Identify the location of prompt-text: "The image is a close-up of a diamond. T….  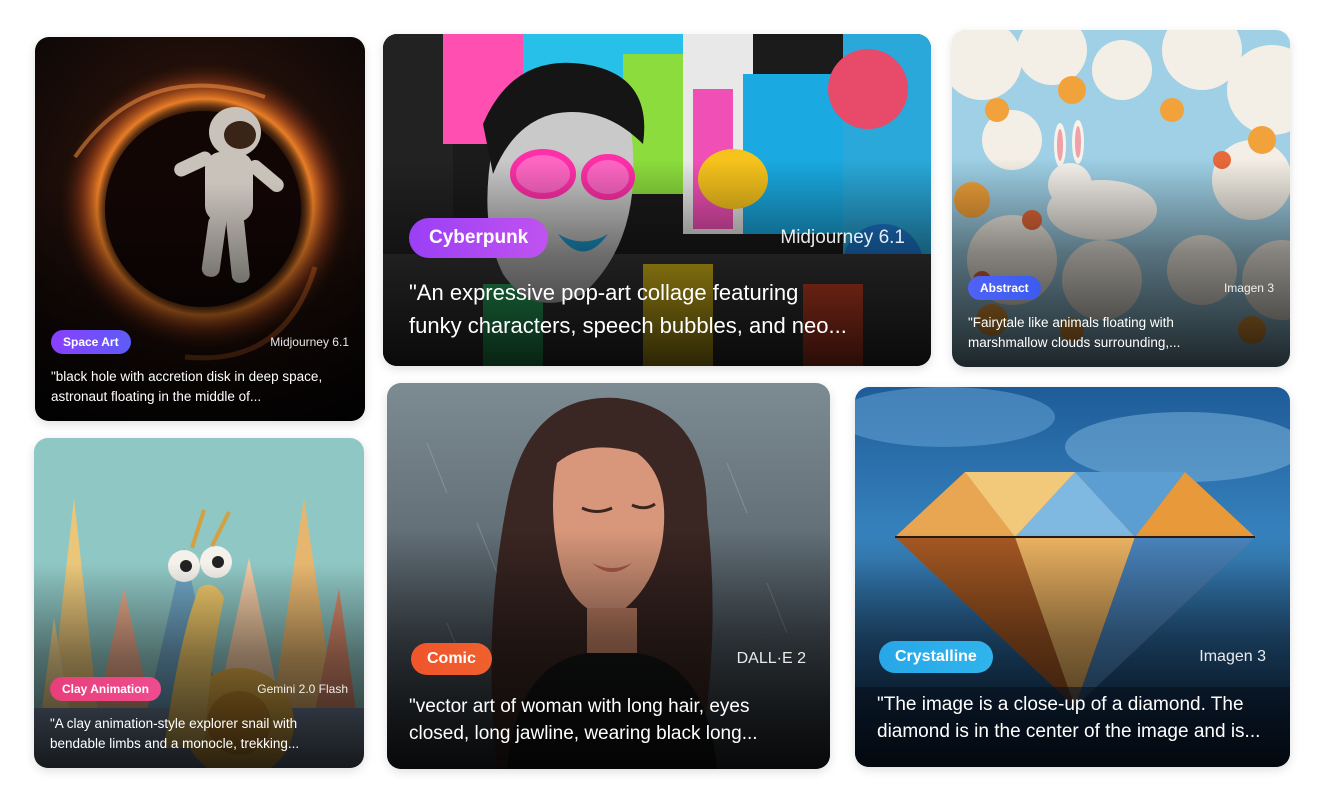
(1072, 718).